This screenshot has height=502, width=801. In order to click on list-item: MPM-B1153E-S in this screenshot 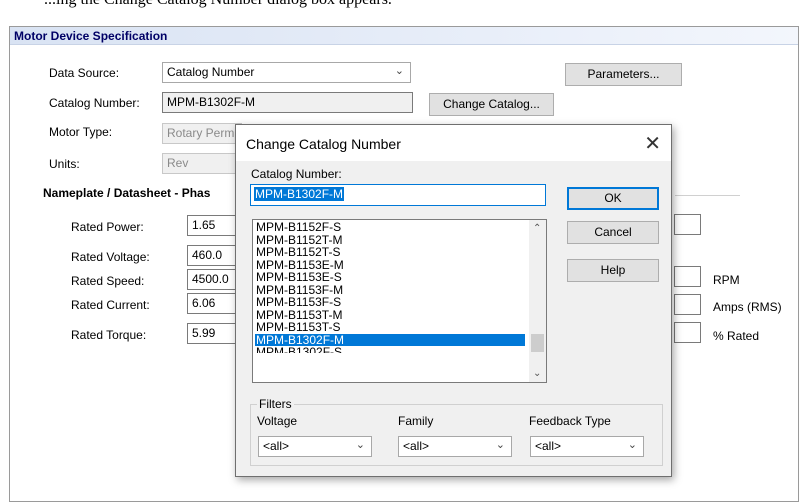, I will do `click(390, 277)`.